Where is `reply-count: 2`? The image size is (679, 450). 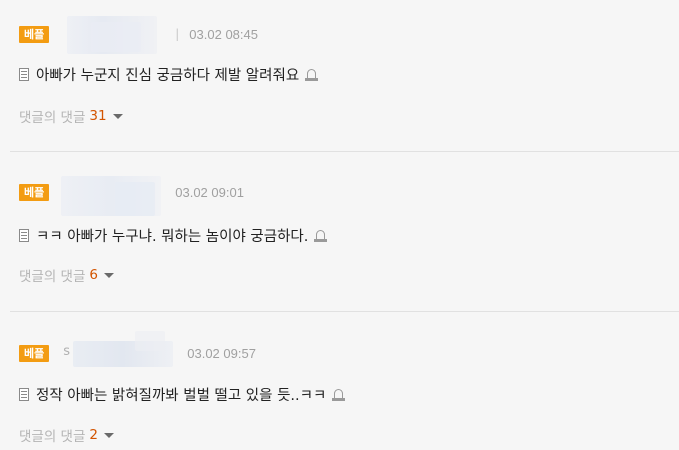 reply-count: 2 is located at coordinates (93, 435).